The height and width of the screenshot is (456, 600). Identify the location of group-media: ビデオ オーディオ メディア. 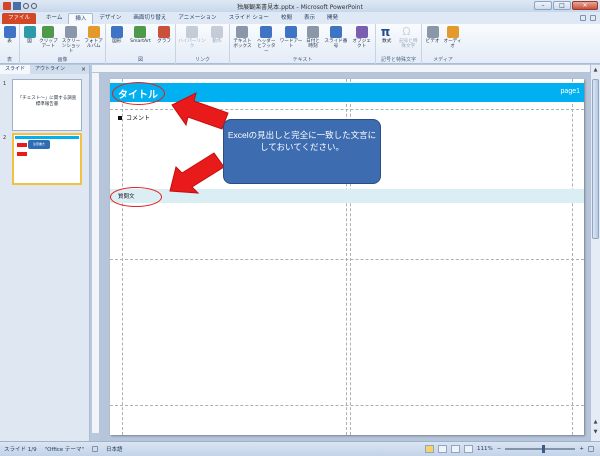
(443, 44).